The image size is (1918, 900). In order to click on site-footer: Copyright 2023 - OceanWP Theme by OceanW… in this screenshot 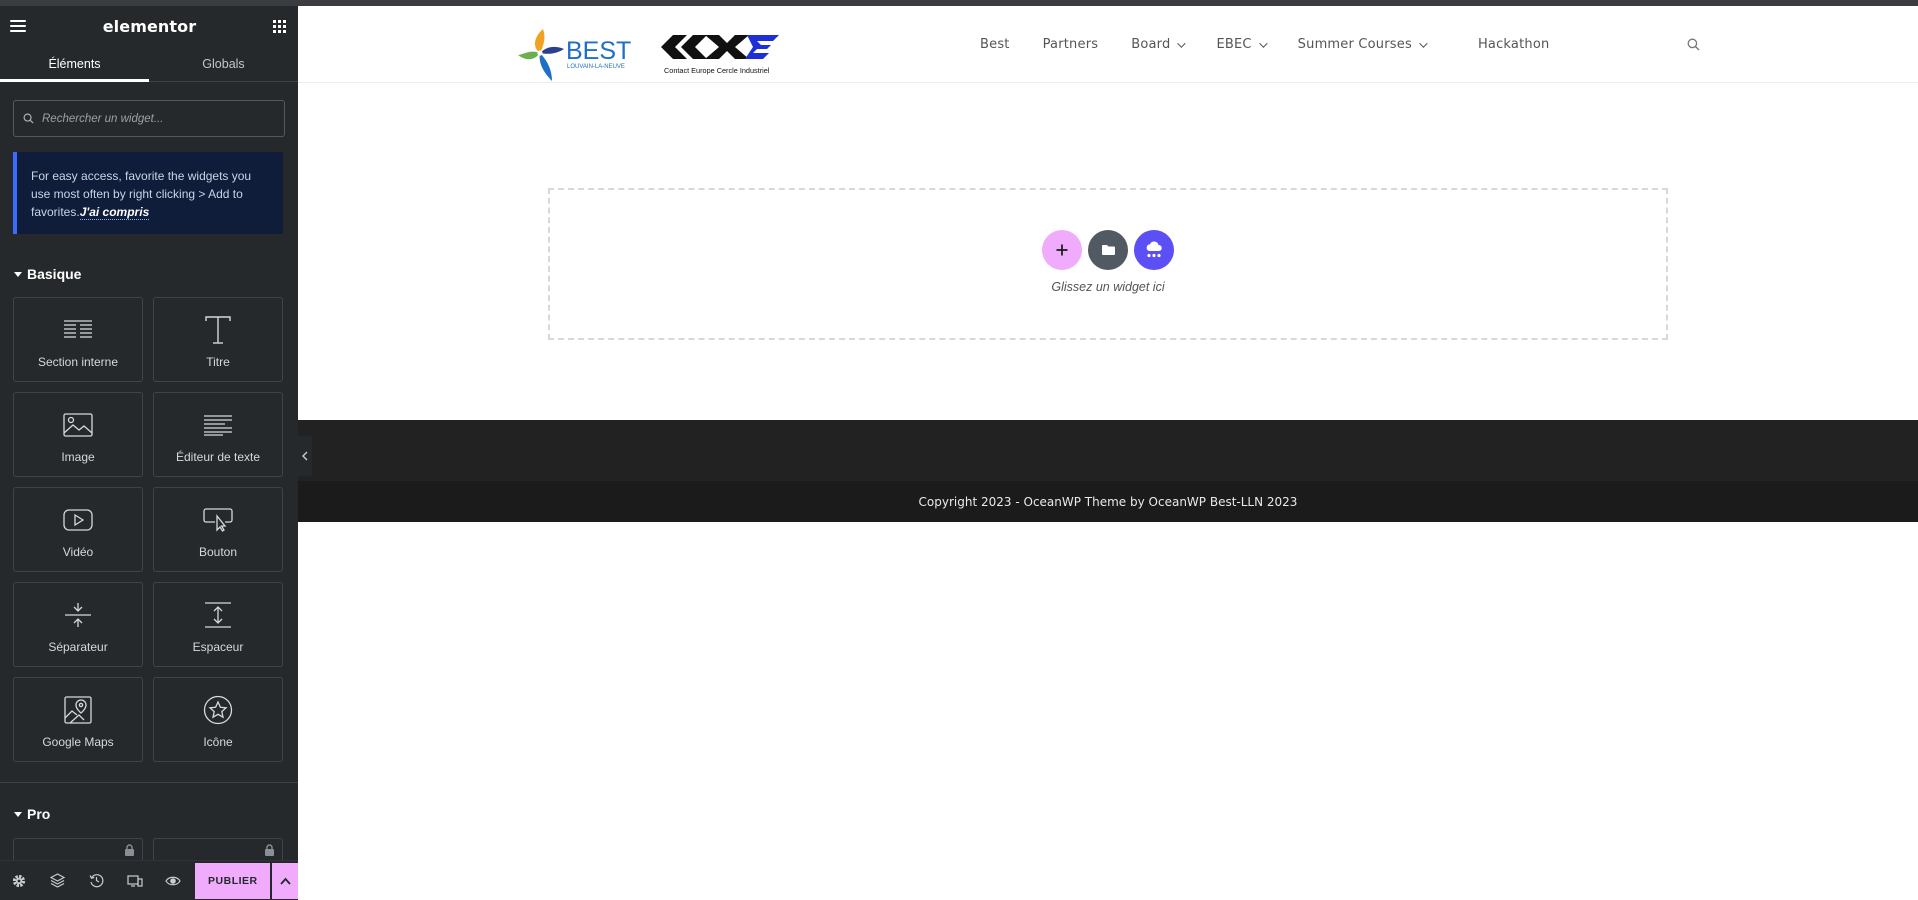, I will do `click(1108, 501)`.